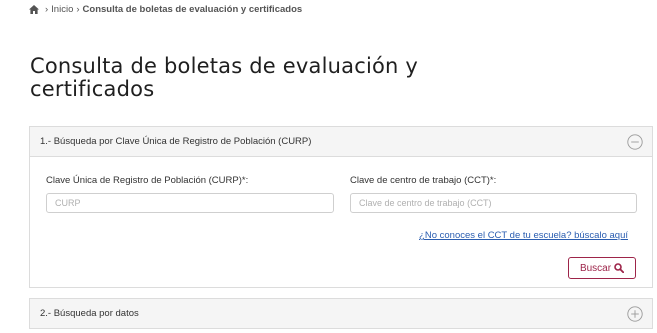 Image resolution: width=657 pixels, height=333 pixels. I want to click on collapse-minus-icon, so click(635, 141).